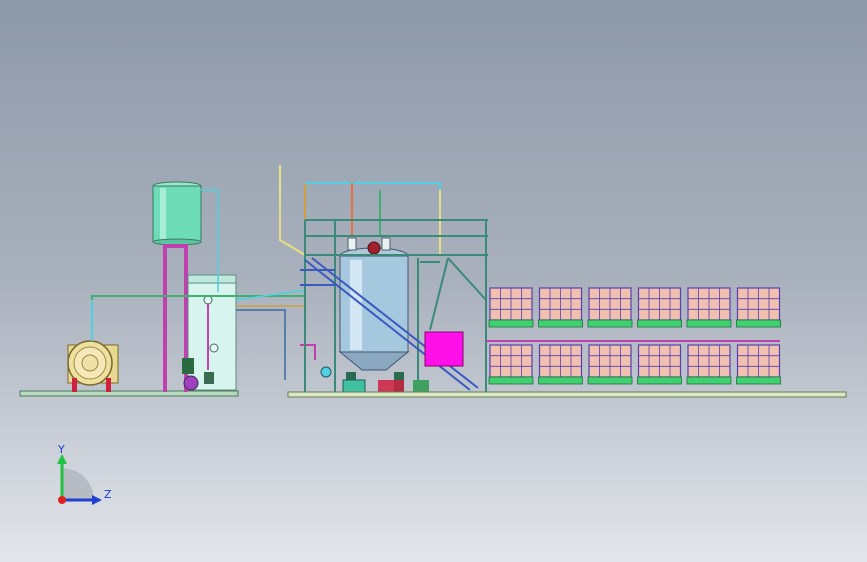  What do you see at coordinates (567, 394) in the screenshot?
I see `main-base-plate` at bounding box center [567, 394].